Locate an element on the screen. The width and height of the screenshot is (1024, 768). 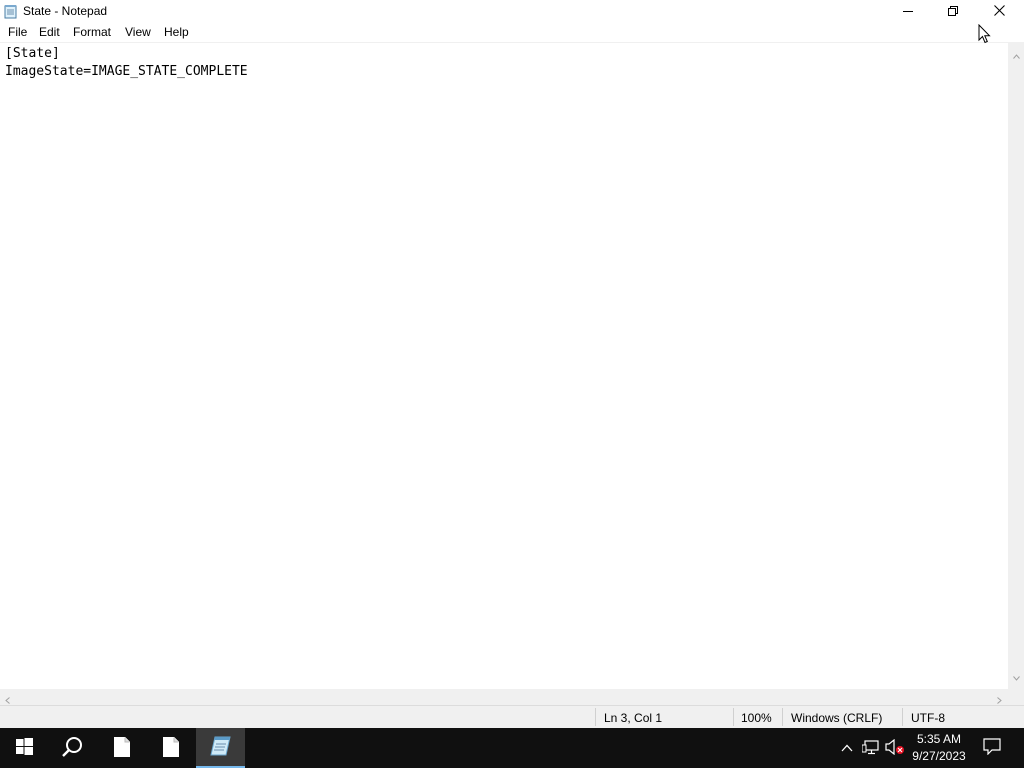
volume-button is located at coordinates (895, 748).